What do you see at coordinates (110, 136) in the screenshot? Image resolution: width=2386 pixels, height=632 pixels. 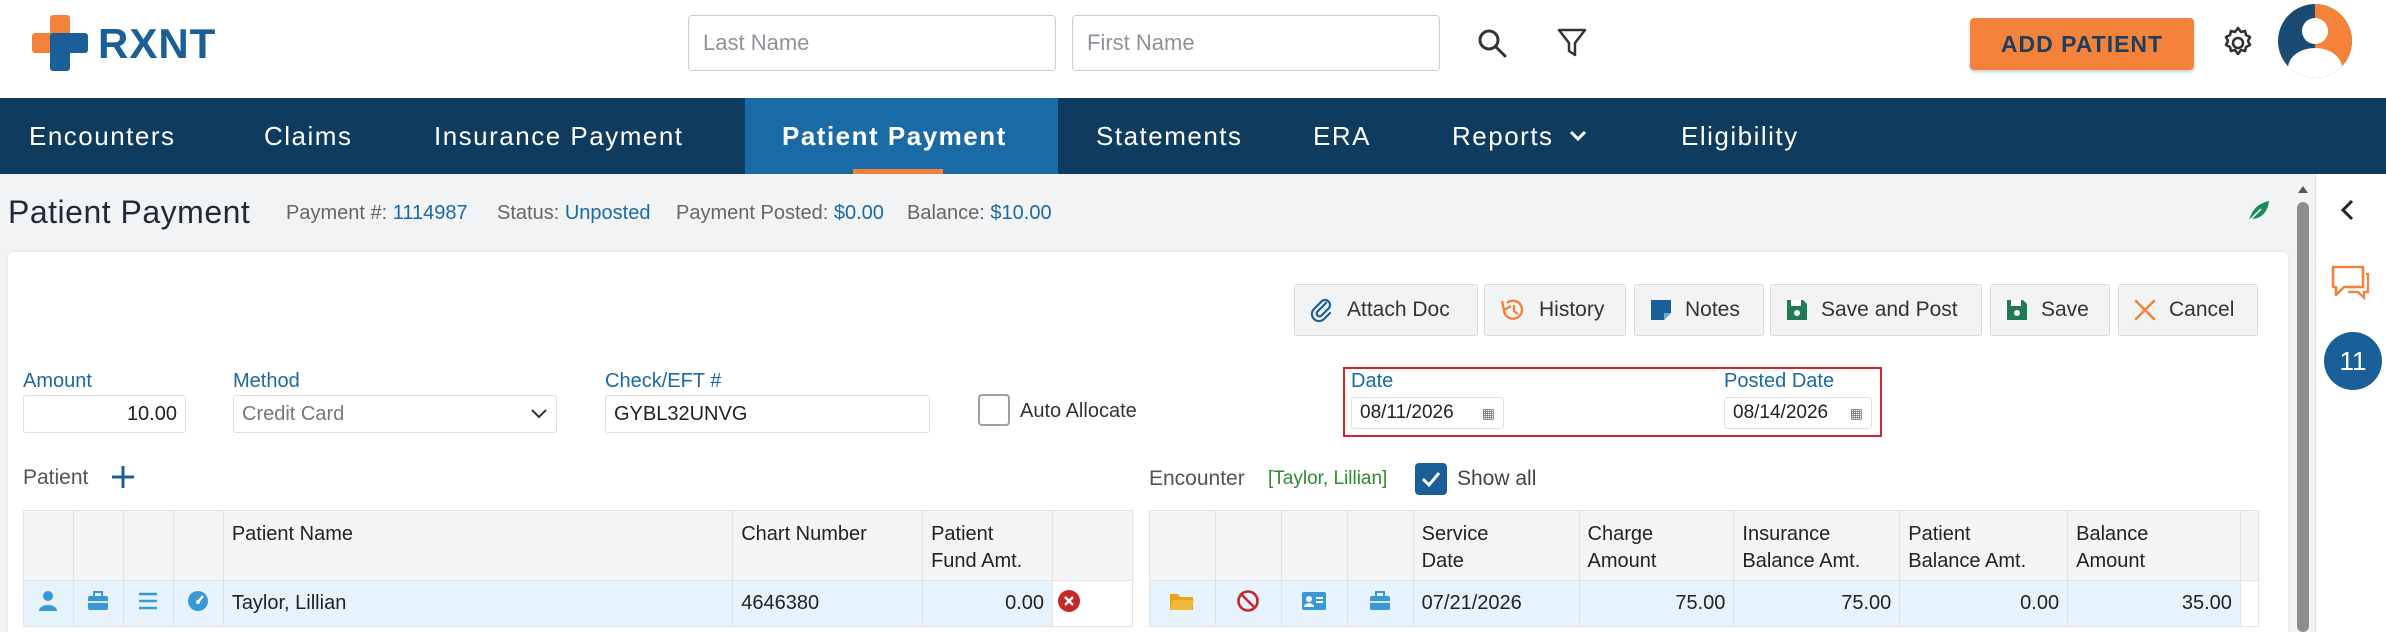 I see `nav-encounters: Encounters` at bounding box center [110, 136].